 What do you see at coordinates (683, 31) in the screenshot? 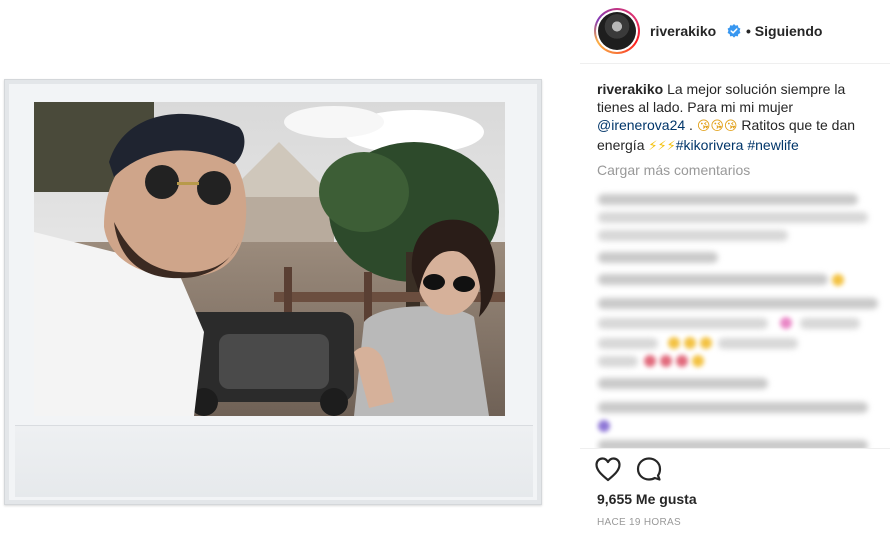
I see `author-username: riverakiko` at bounding box center [683, 31].